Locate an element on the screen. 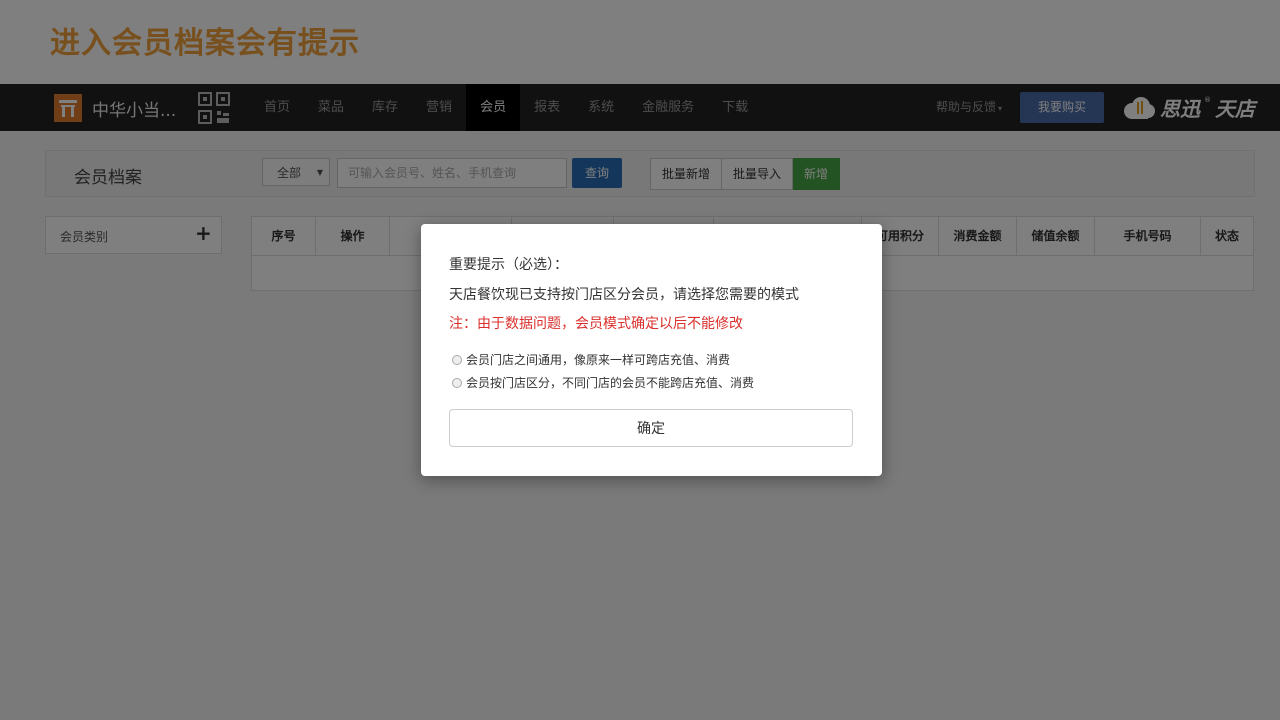 The width and height of the screenshot is (1280, 720). option-shared-members: 会员门店之间通用，像原来一样可跨店充值、消费 is located at coordinates (591, 359).